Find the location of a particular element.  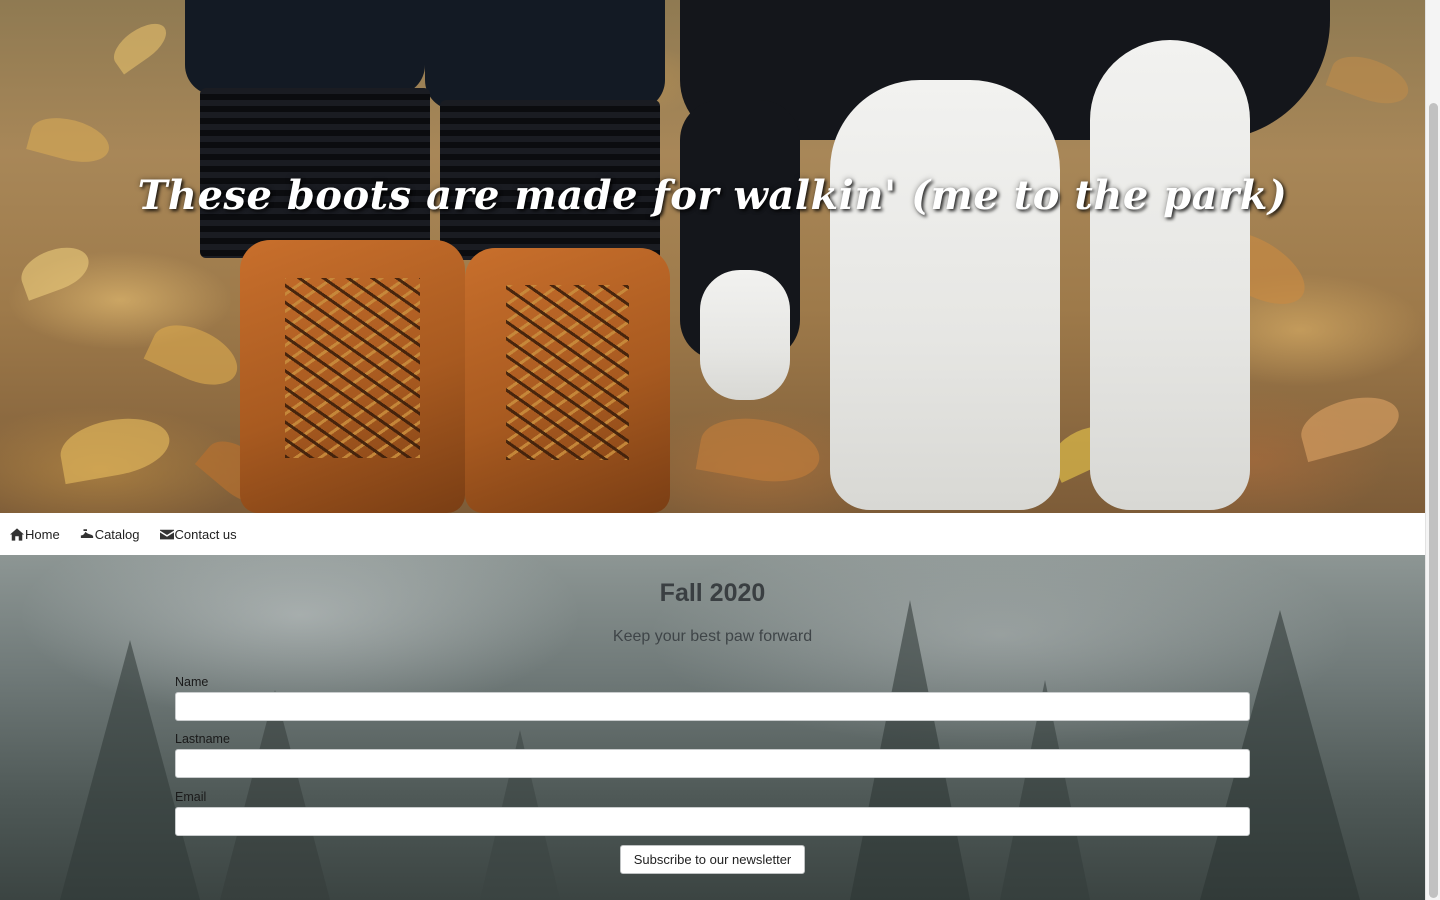

nav-item-contact: Contact us is located at coordinates (198, 534).